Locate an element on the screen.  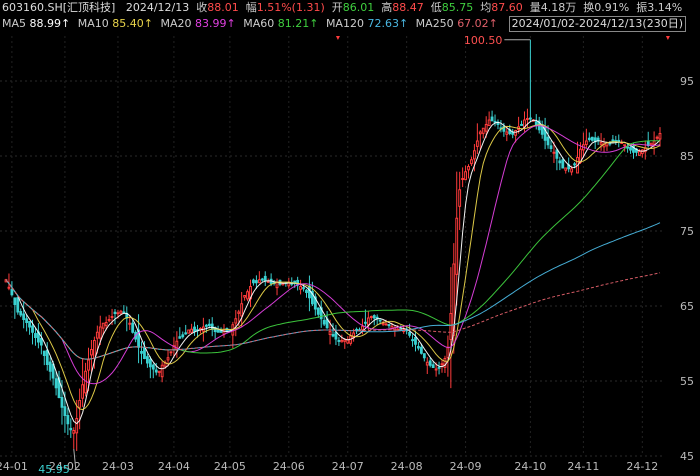
top-marker is located at coordinates (337, 38).